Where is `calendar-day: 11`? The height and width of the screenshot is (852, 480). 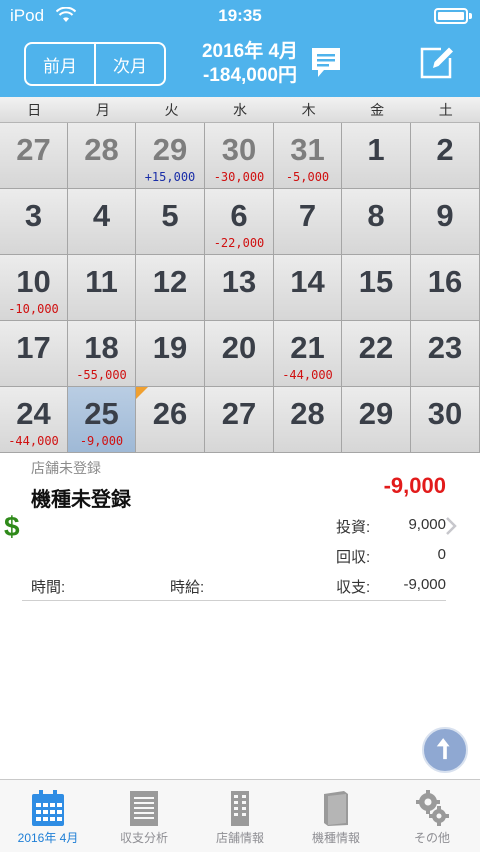
calendar-day: 11 is located at coordinates (102, 288).